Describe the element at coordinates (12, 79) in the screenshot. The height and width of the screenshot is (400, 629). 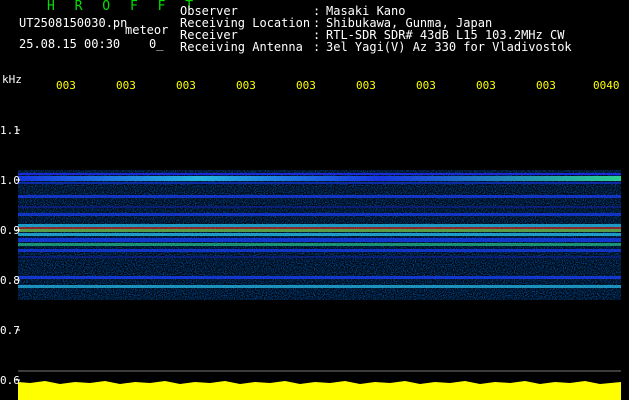
I see `y-unit-label: kHz` at that location.